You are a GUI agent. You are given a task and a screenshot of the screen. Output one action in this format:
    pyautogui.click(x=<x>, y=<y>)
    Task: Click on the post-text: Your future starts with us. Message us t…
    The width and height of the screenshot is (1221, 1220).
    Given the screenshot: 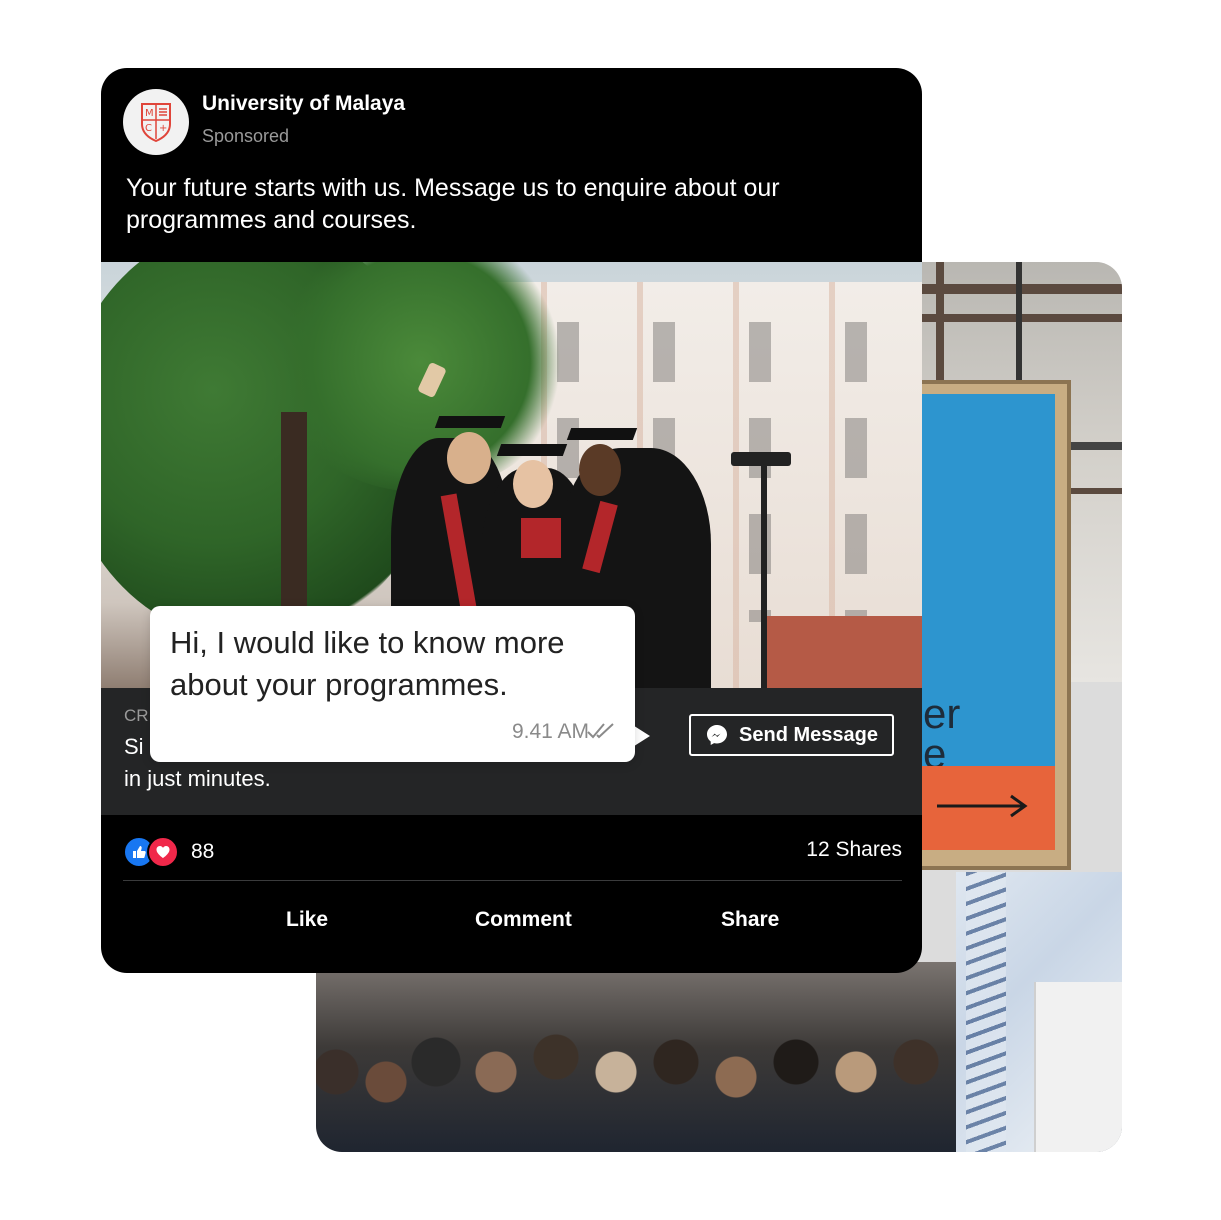 What is the action you would take?
    pyautogui.click(x=453, y=204)
    